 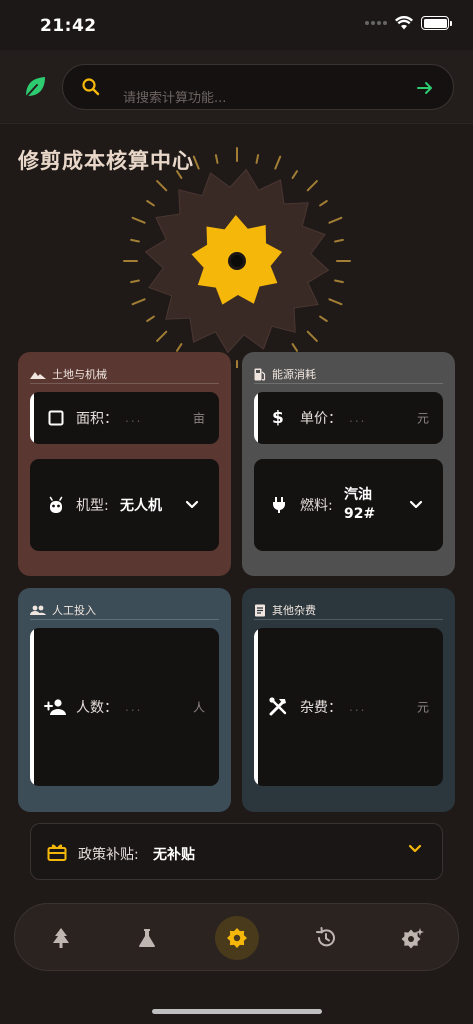 I want to click on energy-card-header: 能源消耗, so click(x=285, y=374).